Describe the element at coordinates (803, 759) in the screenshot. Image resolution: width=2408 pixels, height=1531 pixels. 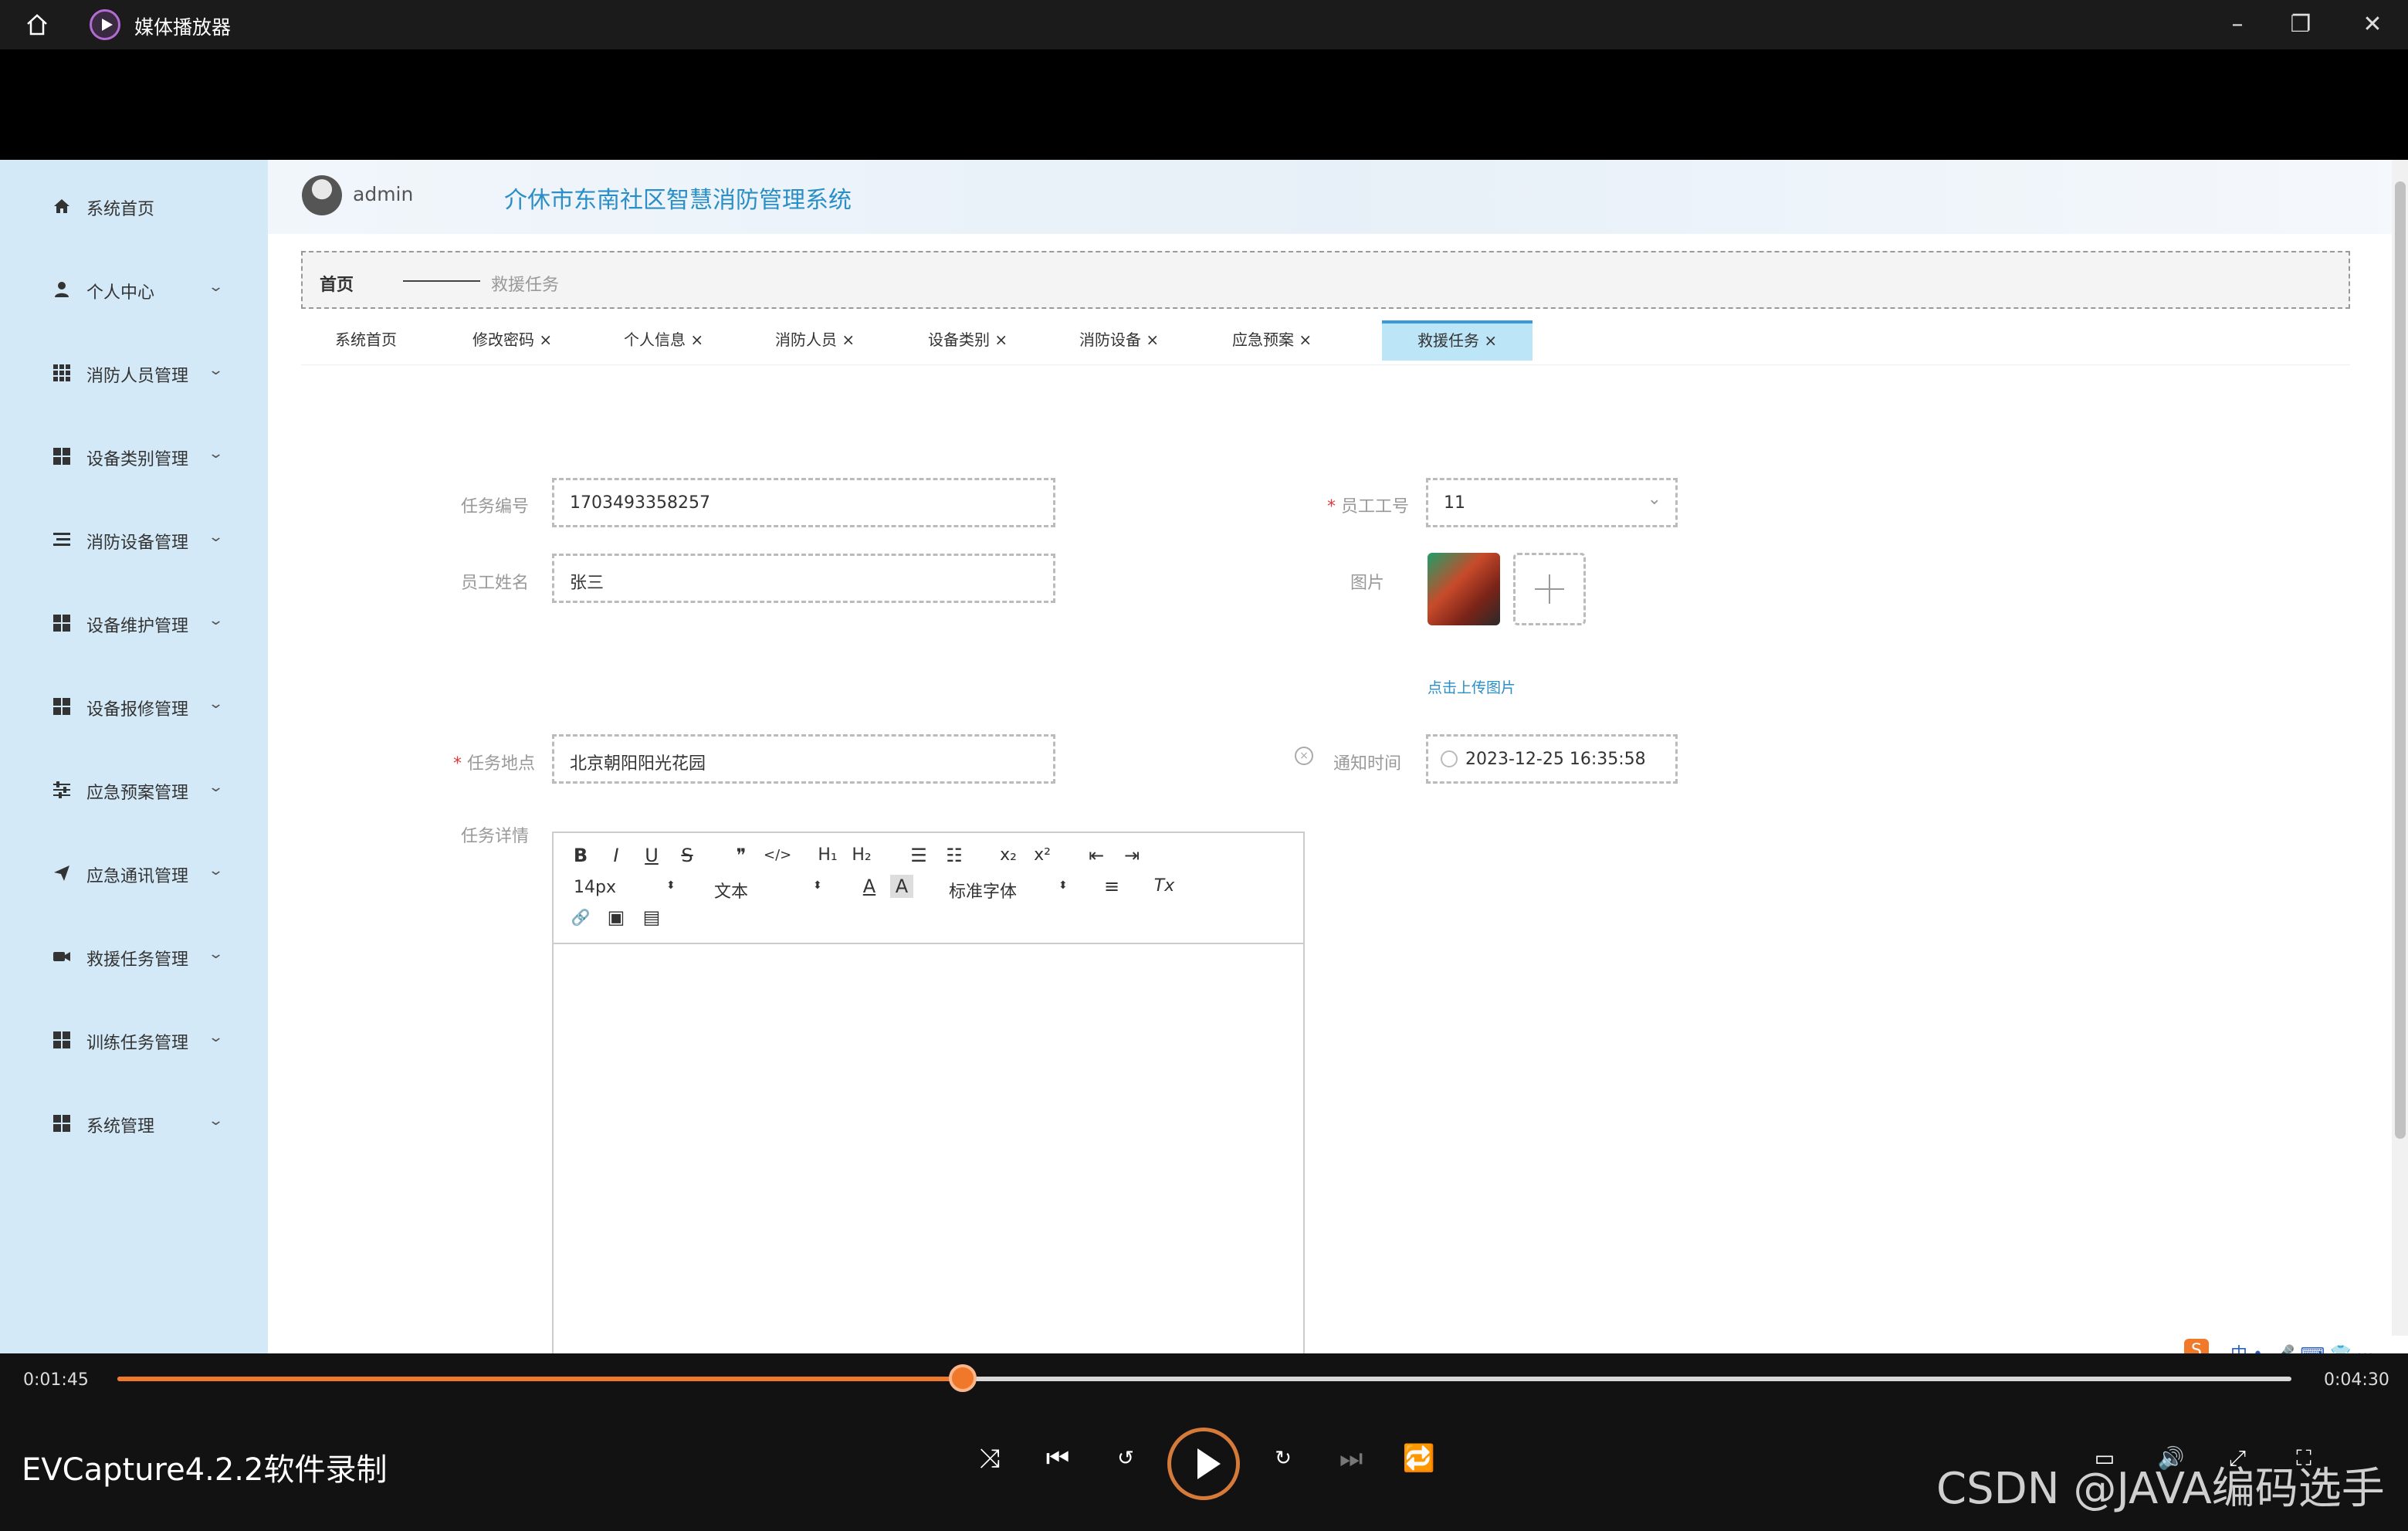
I see `location-field: 北京朝阳阳光花园` at that location.